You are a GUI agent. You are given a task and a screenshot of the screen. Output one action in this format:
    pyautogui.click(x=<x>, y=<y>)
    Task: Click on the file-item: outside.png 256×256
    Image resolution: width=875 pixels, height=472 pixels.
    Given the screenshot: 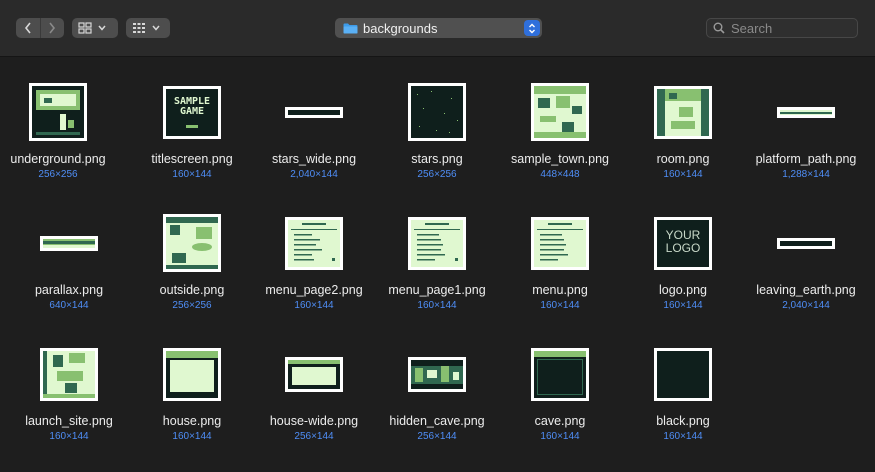 What is the action you would take?
    pyautogui.click(x=192, y=268)
    